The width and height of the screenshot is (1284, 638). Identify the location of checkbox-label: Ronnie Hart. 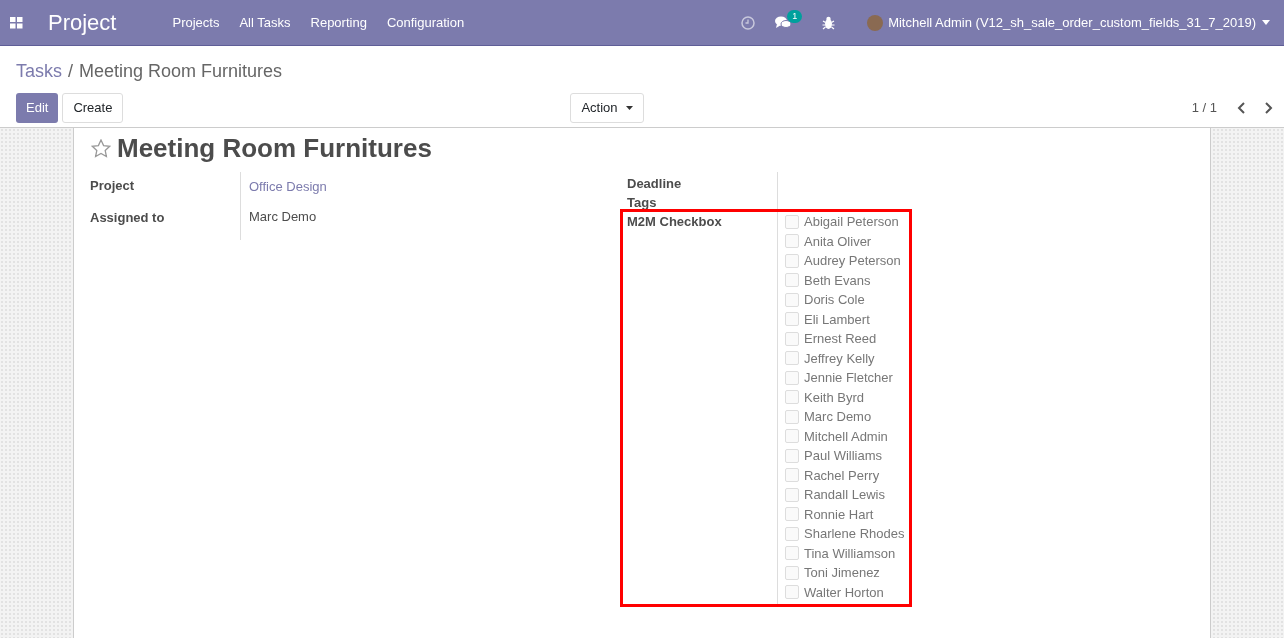
(839, 514).